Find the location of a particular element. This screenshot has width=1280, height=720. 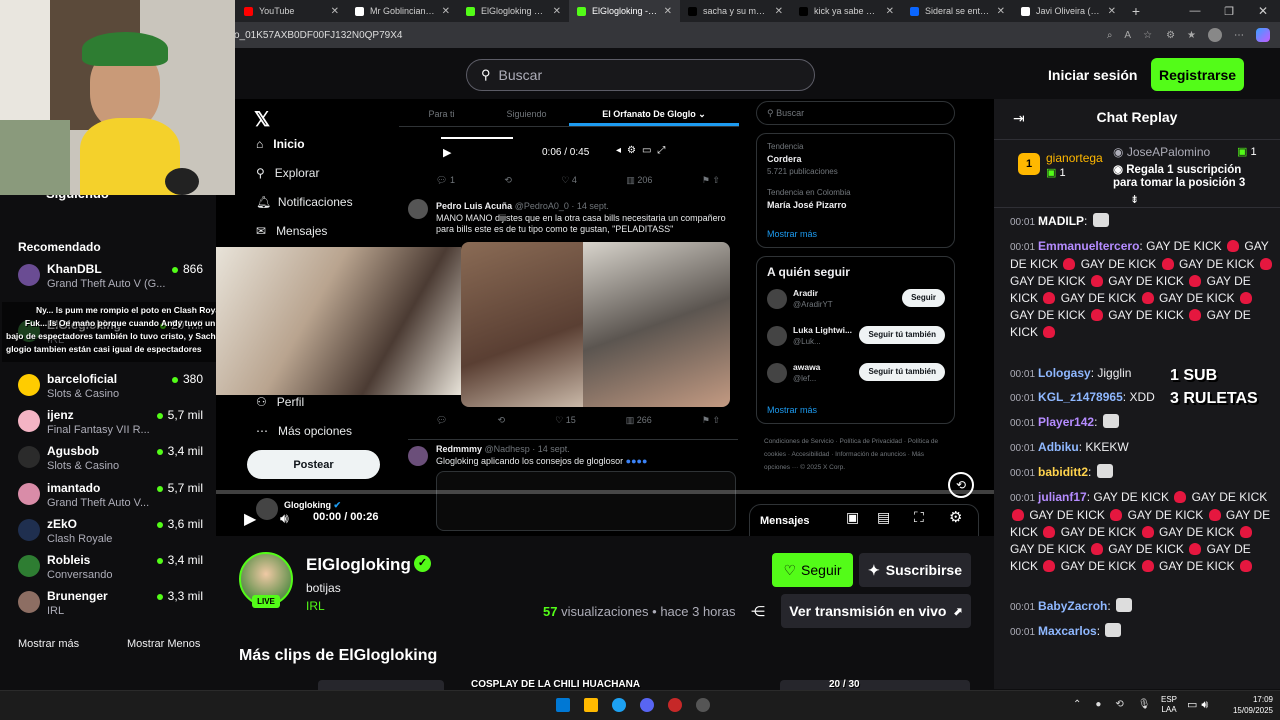

chat-username: Adbiku is located at coordinates (1058, 447).